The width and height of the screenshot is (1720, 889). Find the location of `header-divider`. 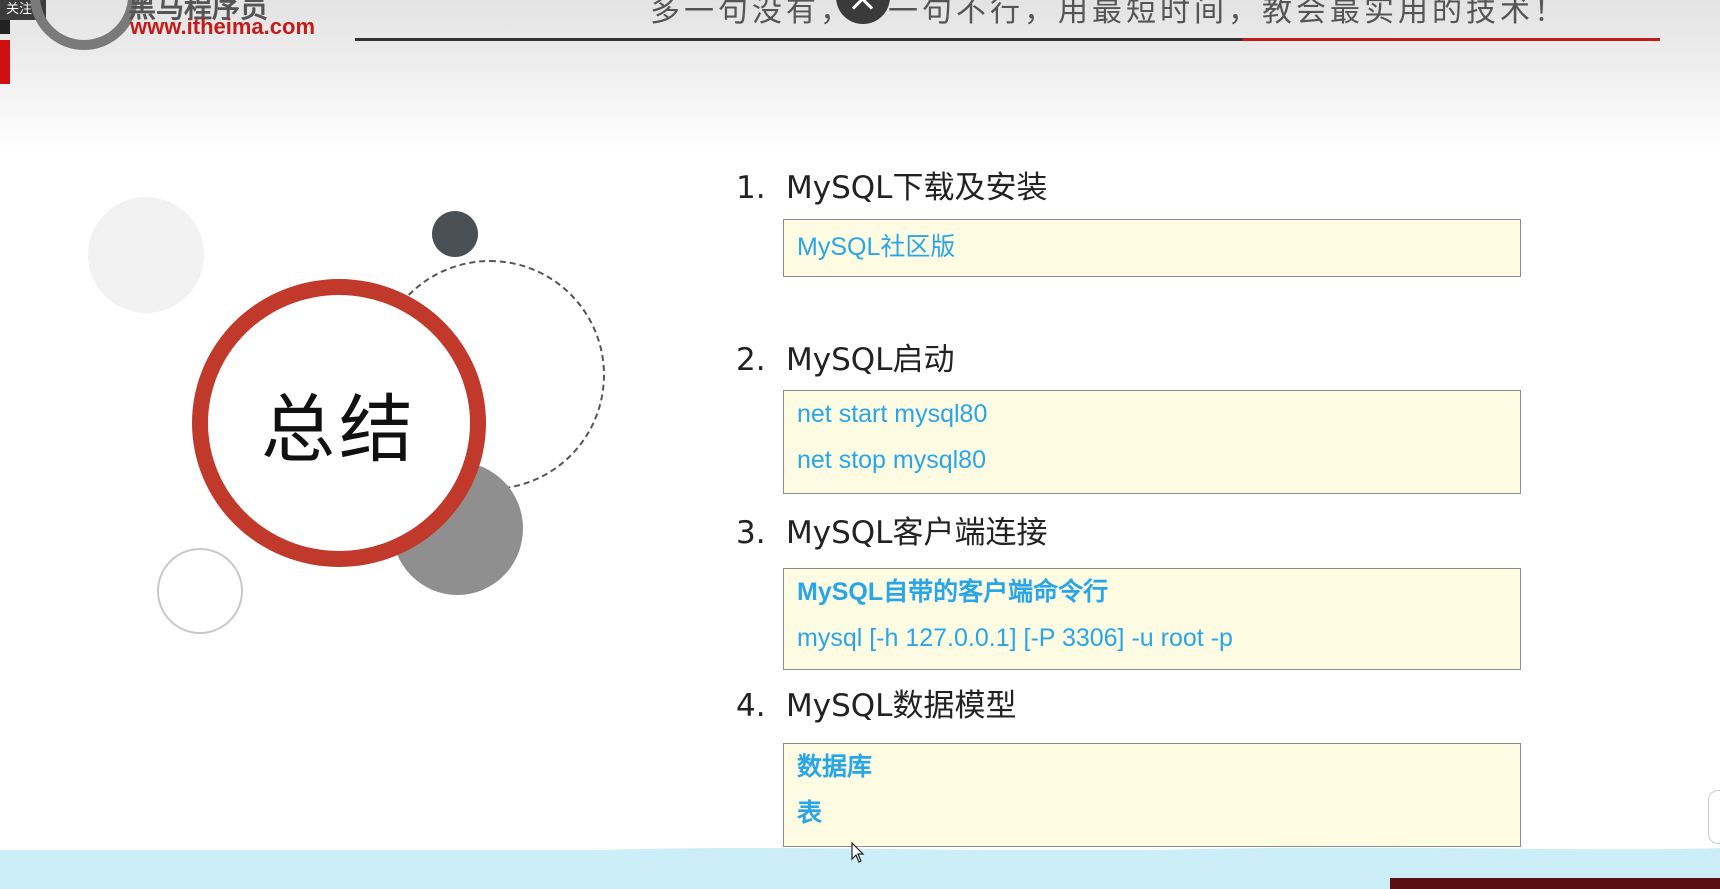

header-divider is located at coordinates (1007, 39).